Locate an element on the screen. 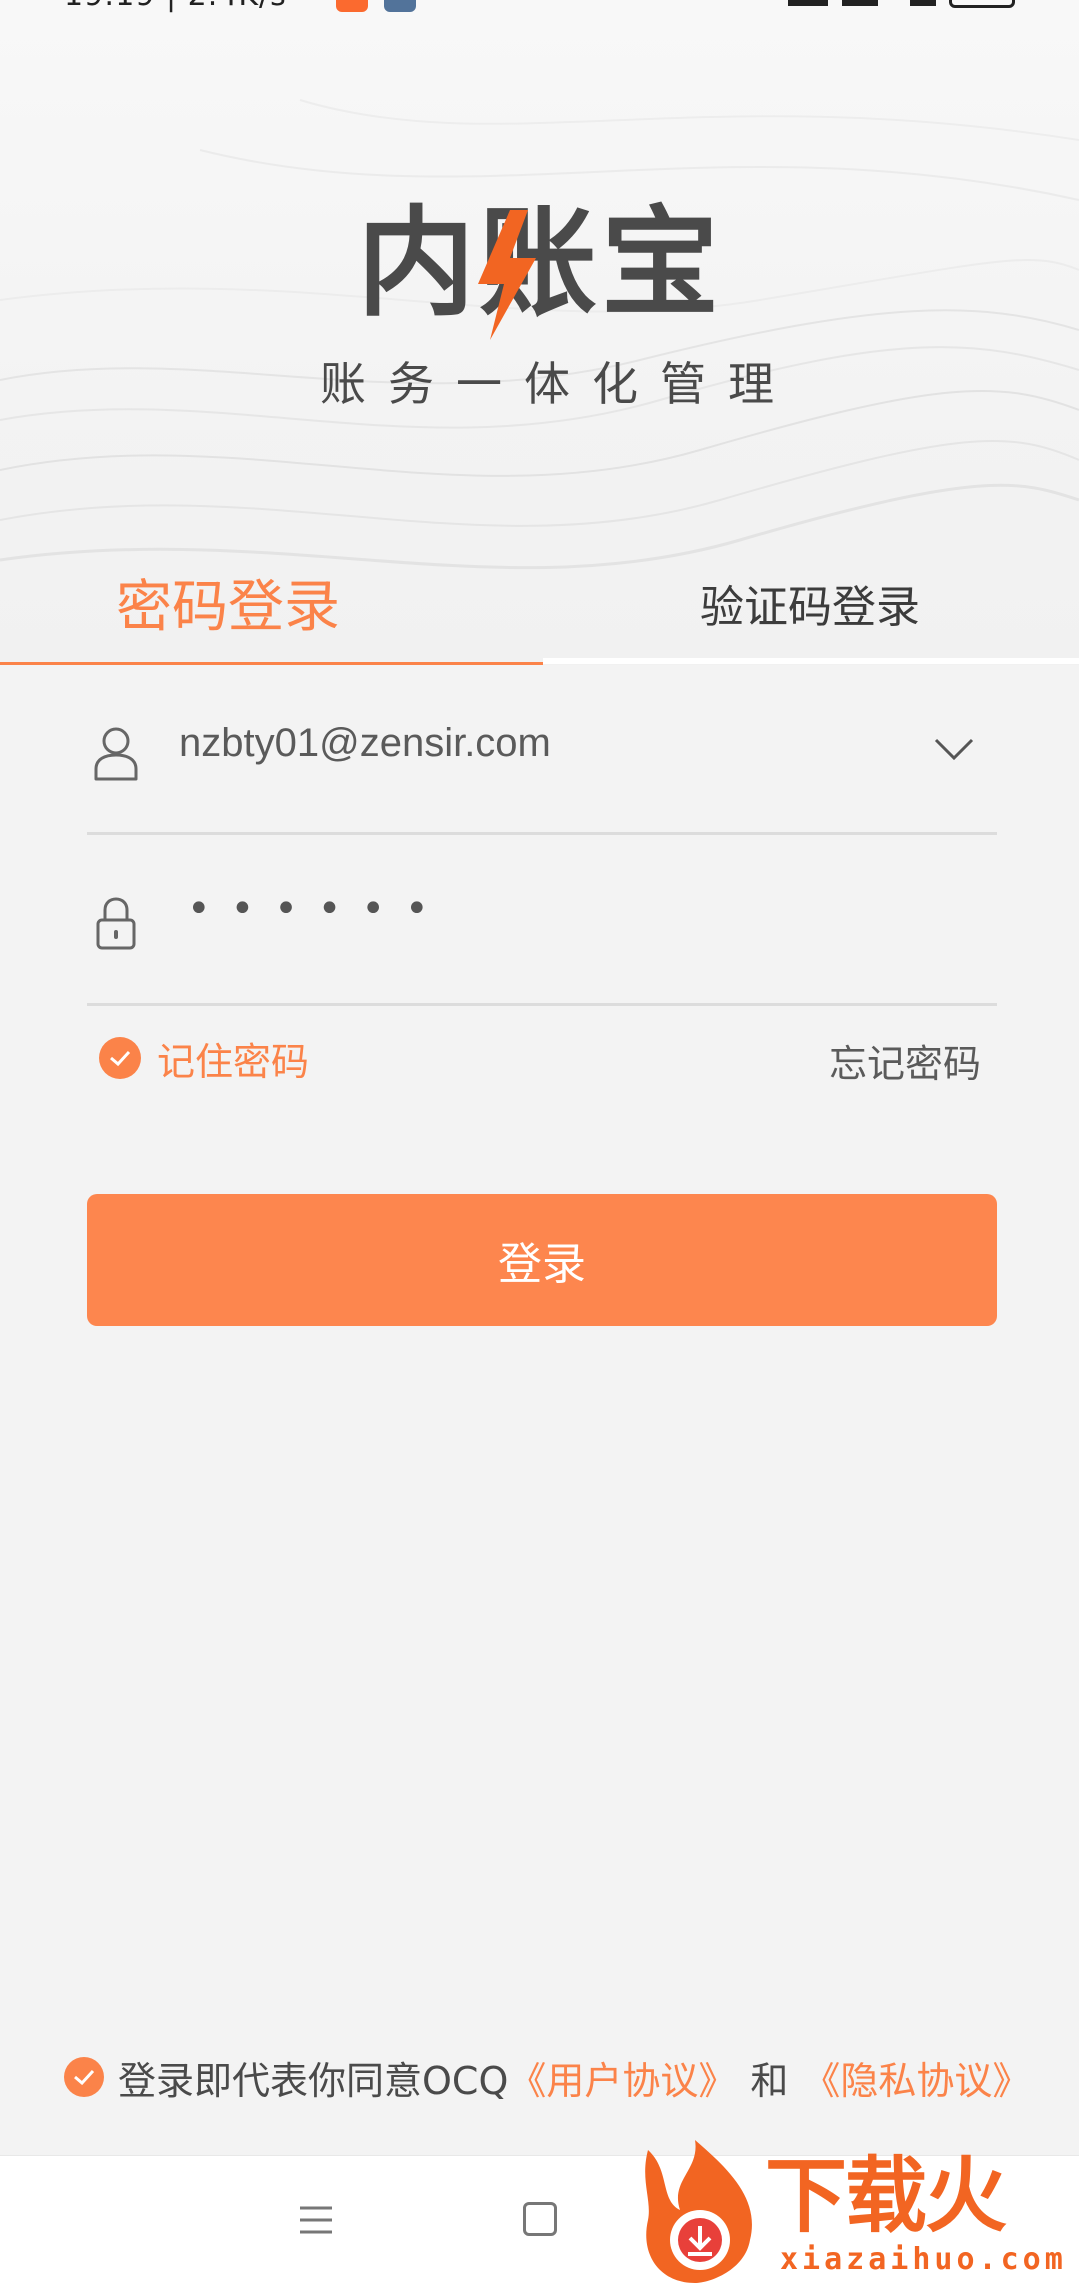  battery-icon is located at coordinates (982, 4).